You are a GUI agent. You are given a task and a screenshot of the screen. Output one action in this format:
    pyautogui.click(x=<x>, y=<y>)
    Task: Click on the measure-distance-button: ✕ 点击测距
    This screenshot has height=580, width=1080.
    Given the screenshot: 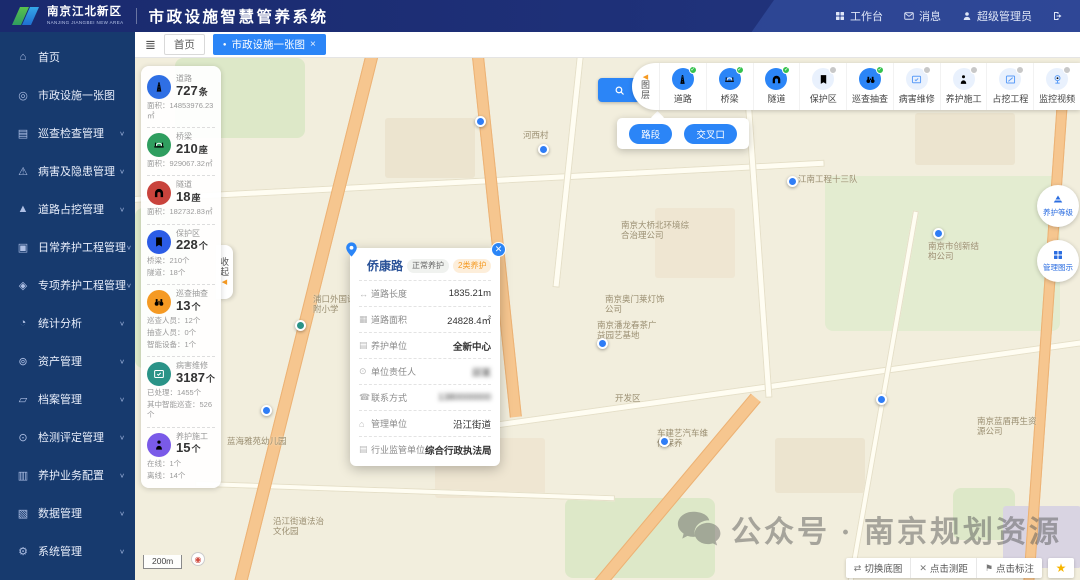 What is the action you would take?
    pyautogui.click(x=944, y=568)
    